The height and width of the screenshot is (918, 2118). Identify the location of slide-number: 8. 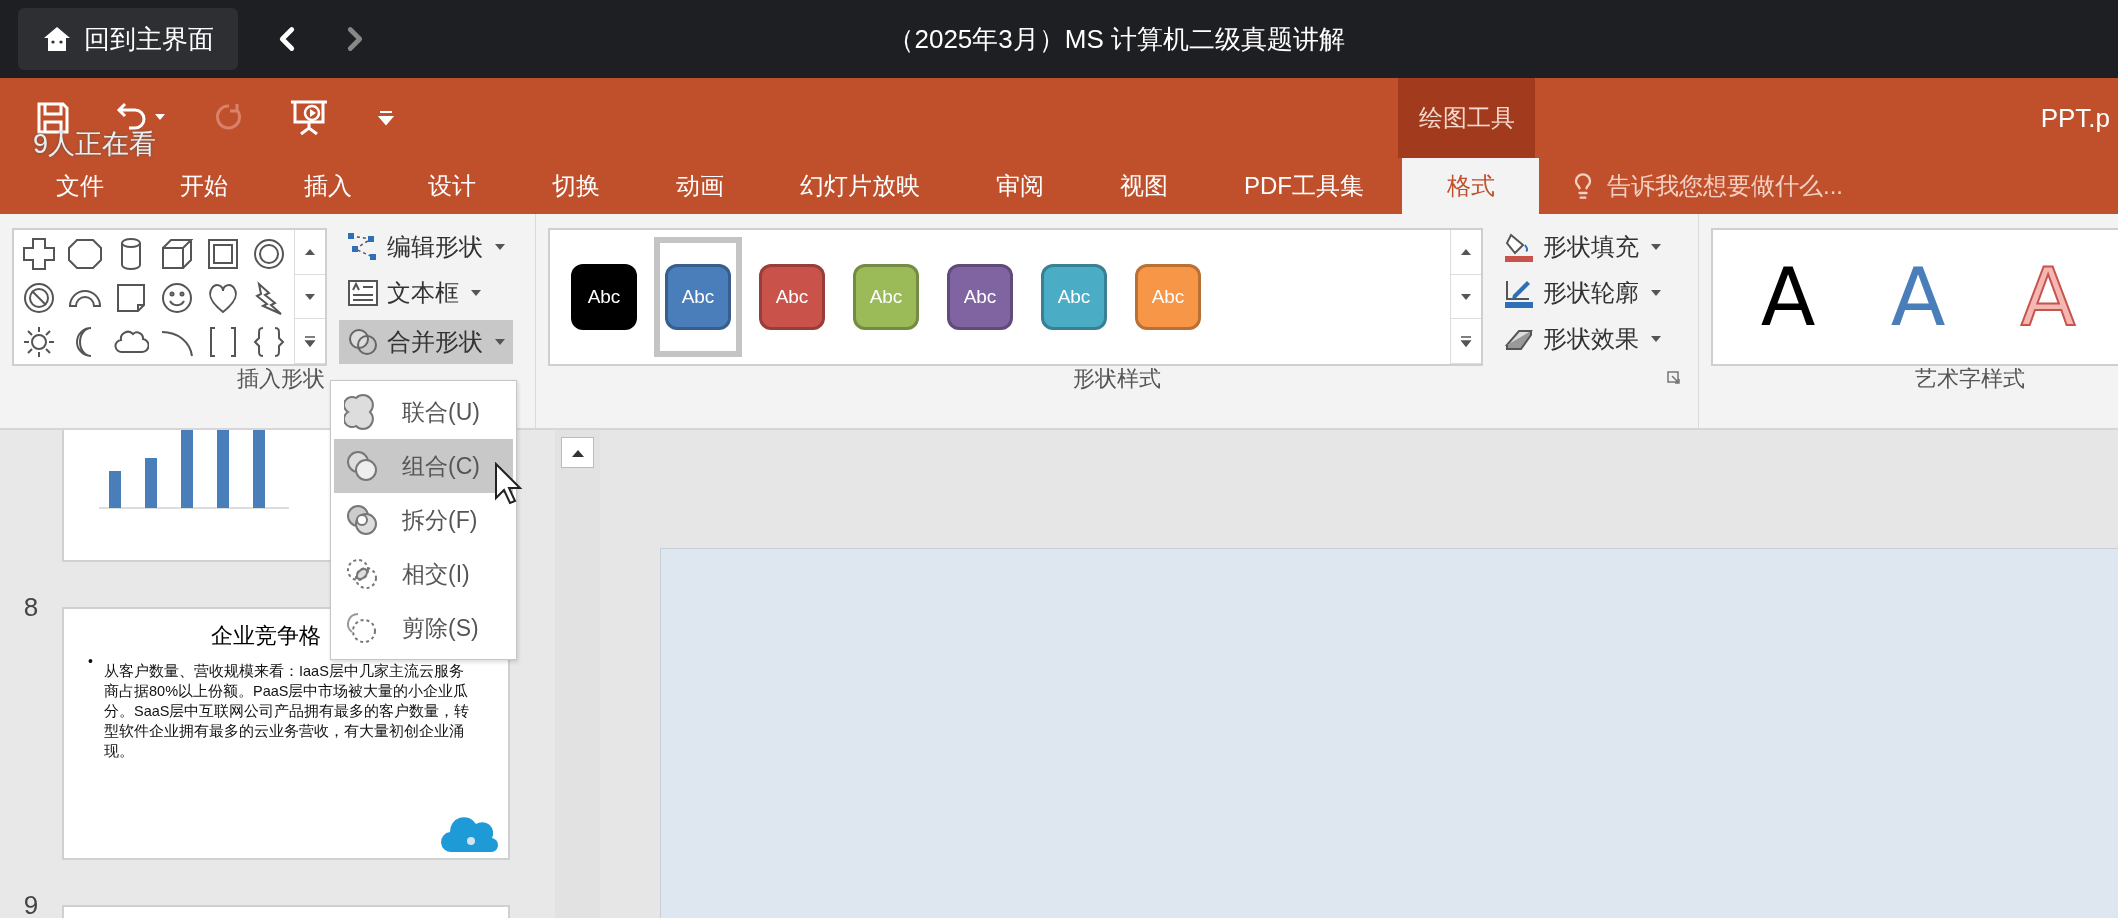
(31, 609).